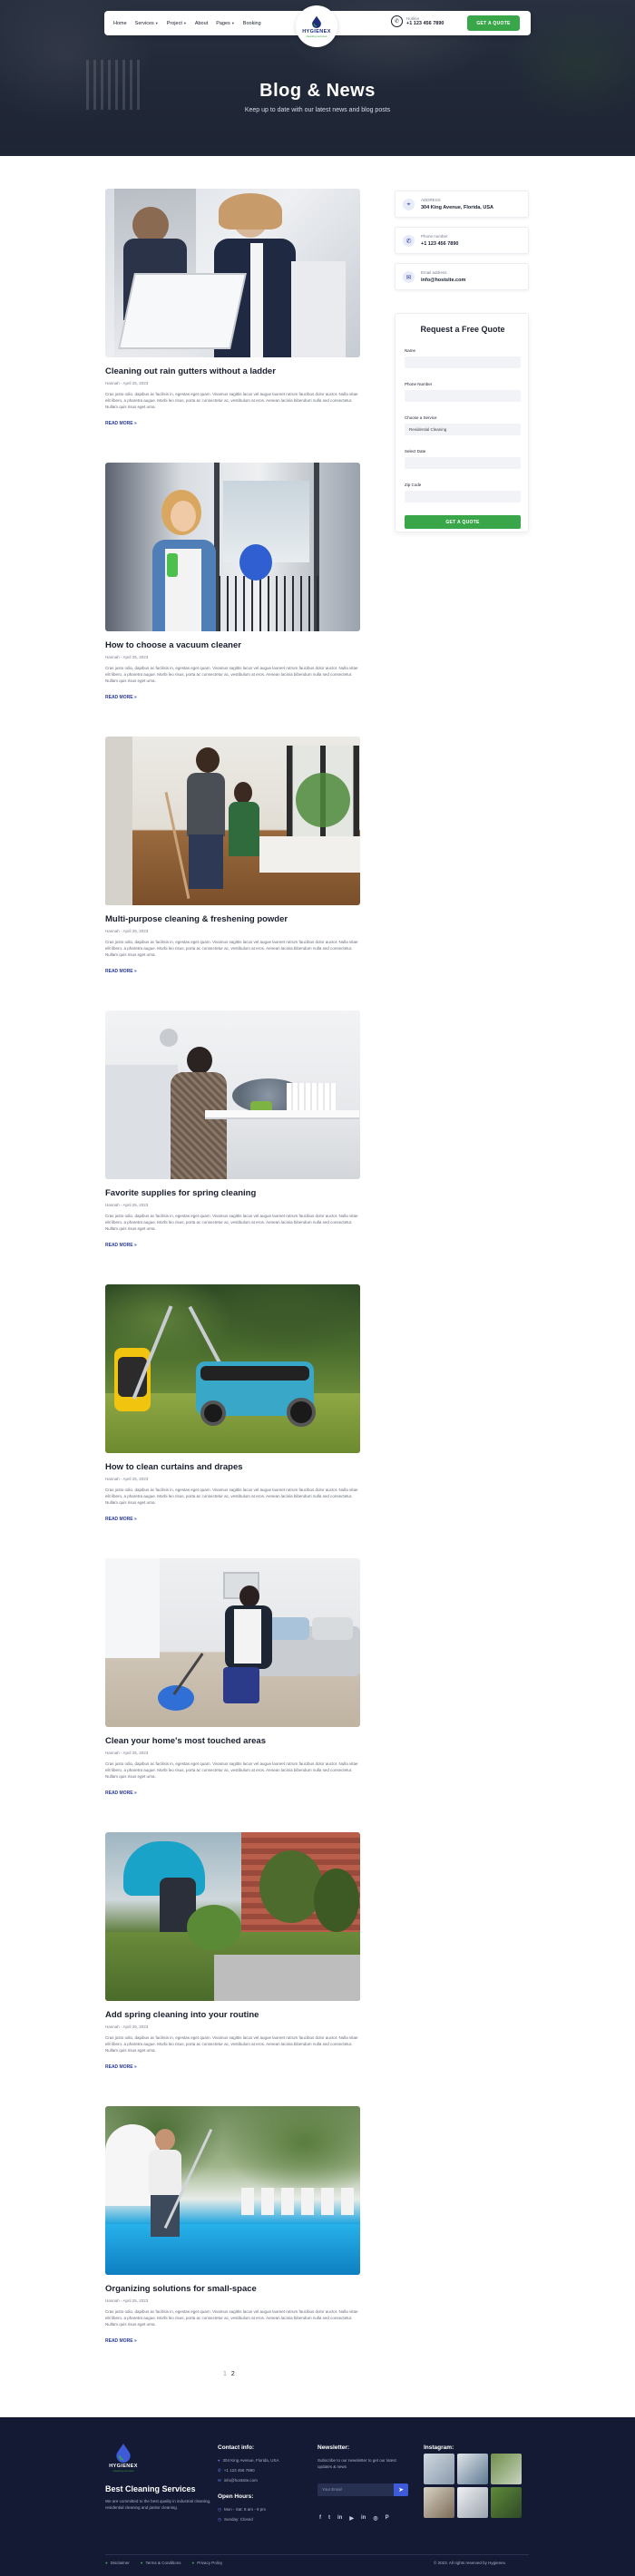  Describe the element at coordinates (419, 384) in the screenshot. I see `phone-label: Phone Number` at that location.